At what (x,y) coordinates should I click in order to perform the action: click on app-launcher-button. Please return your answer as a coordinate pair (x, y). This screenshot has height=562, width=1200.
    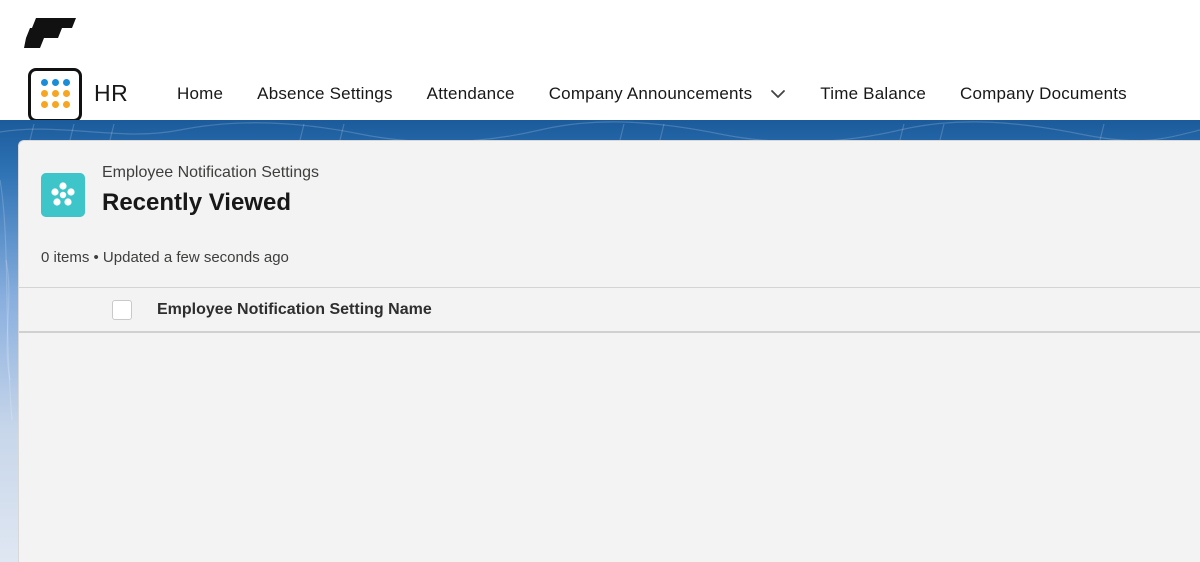
    Looking at the image, I should click on (55, 95).